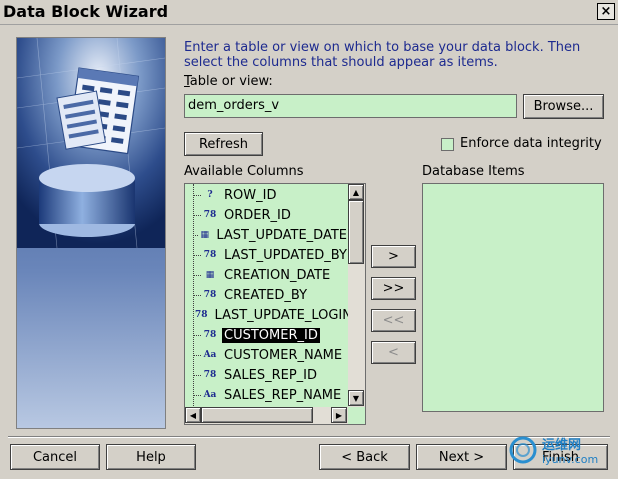 The image size is (618, 479). Describe the element at coordinates (277, 275) in the screenshot. I see `column-item-label: CREATION_DATE` at that location.